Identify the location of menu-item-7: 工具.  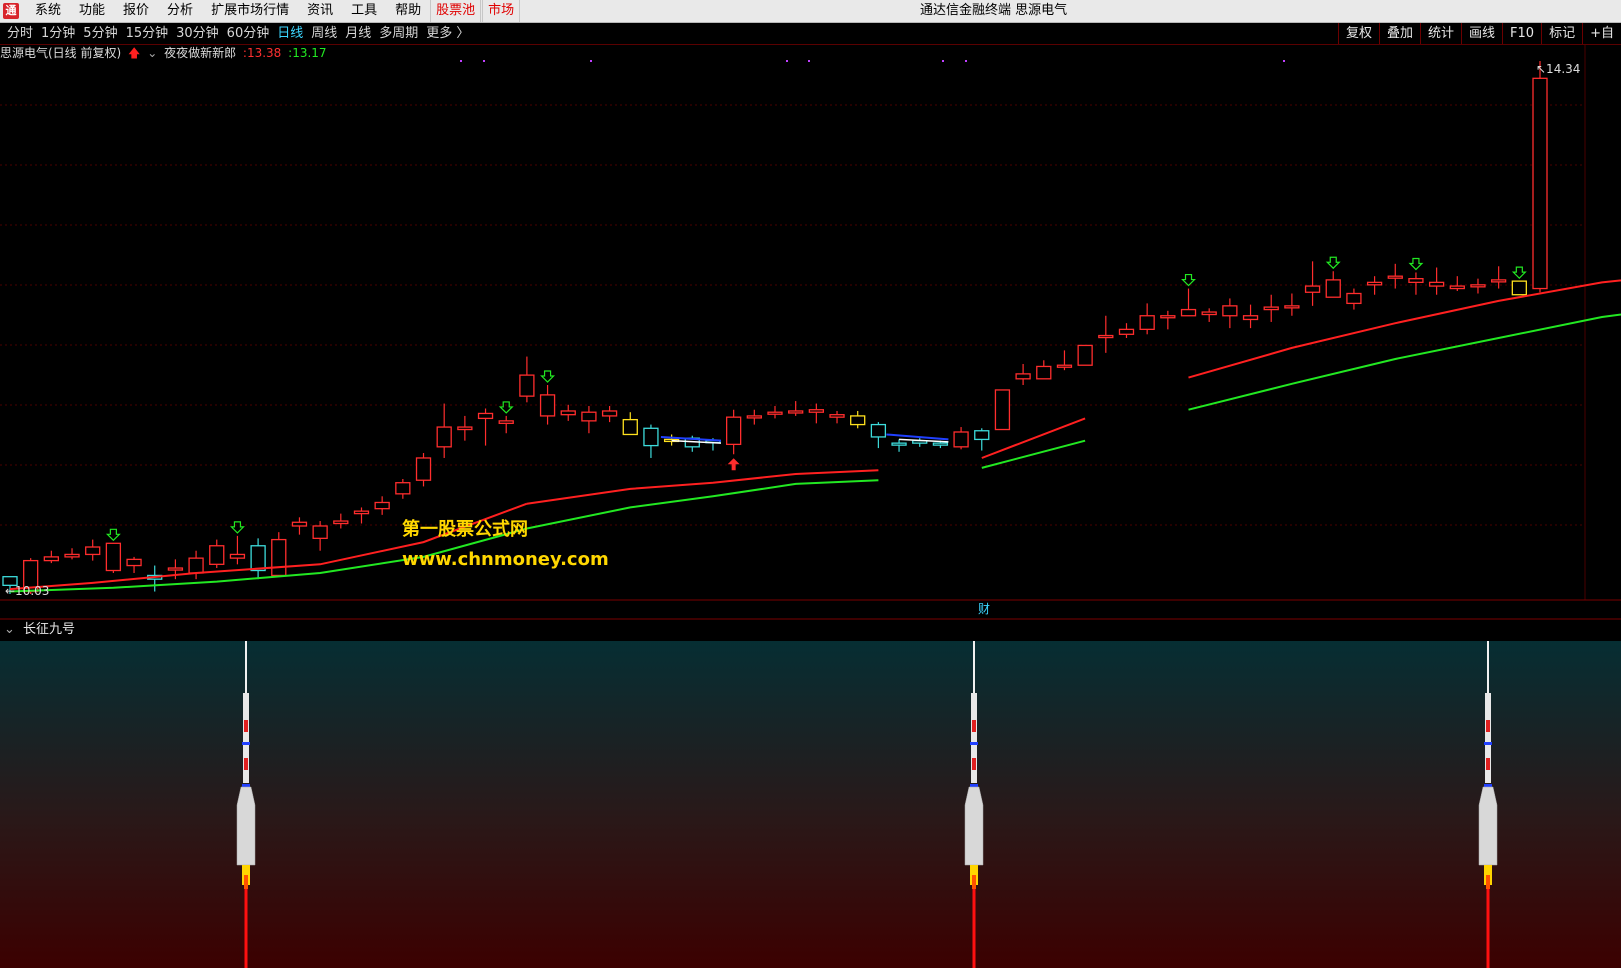
(364, 11).